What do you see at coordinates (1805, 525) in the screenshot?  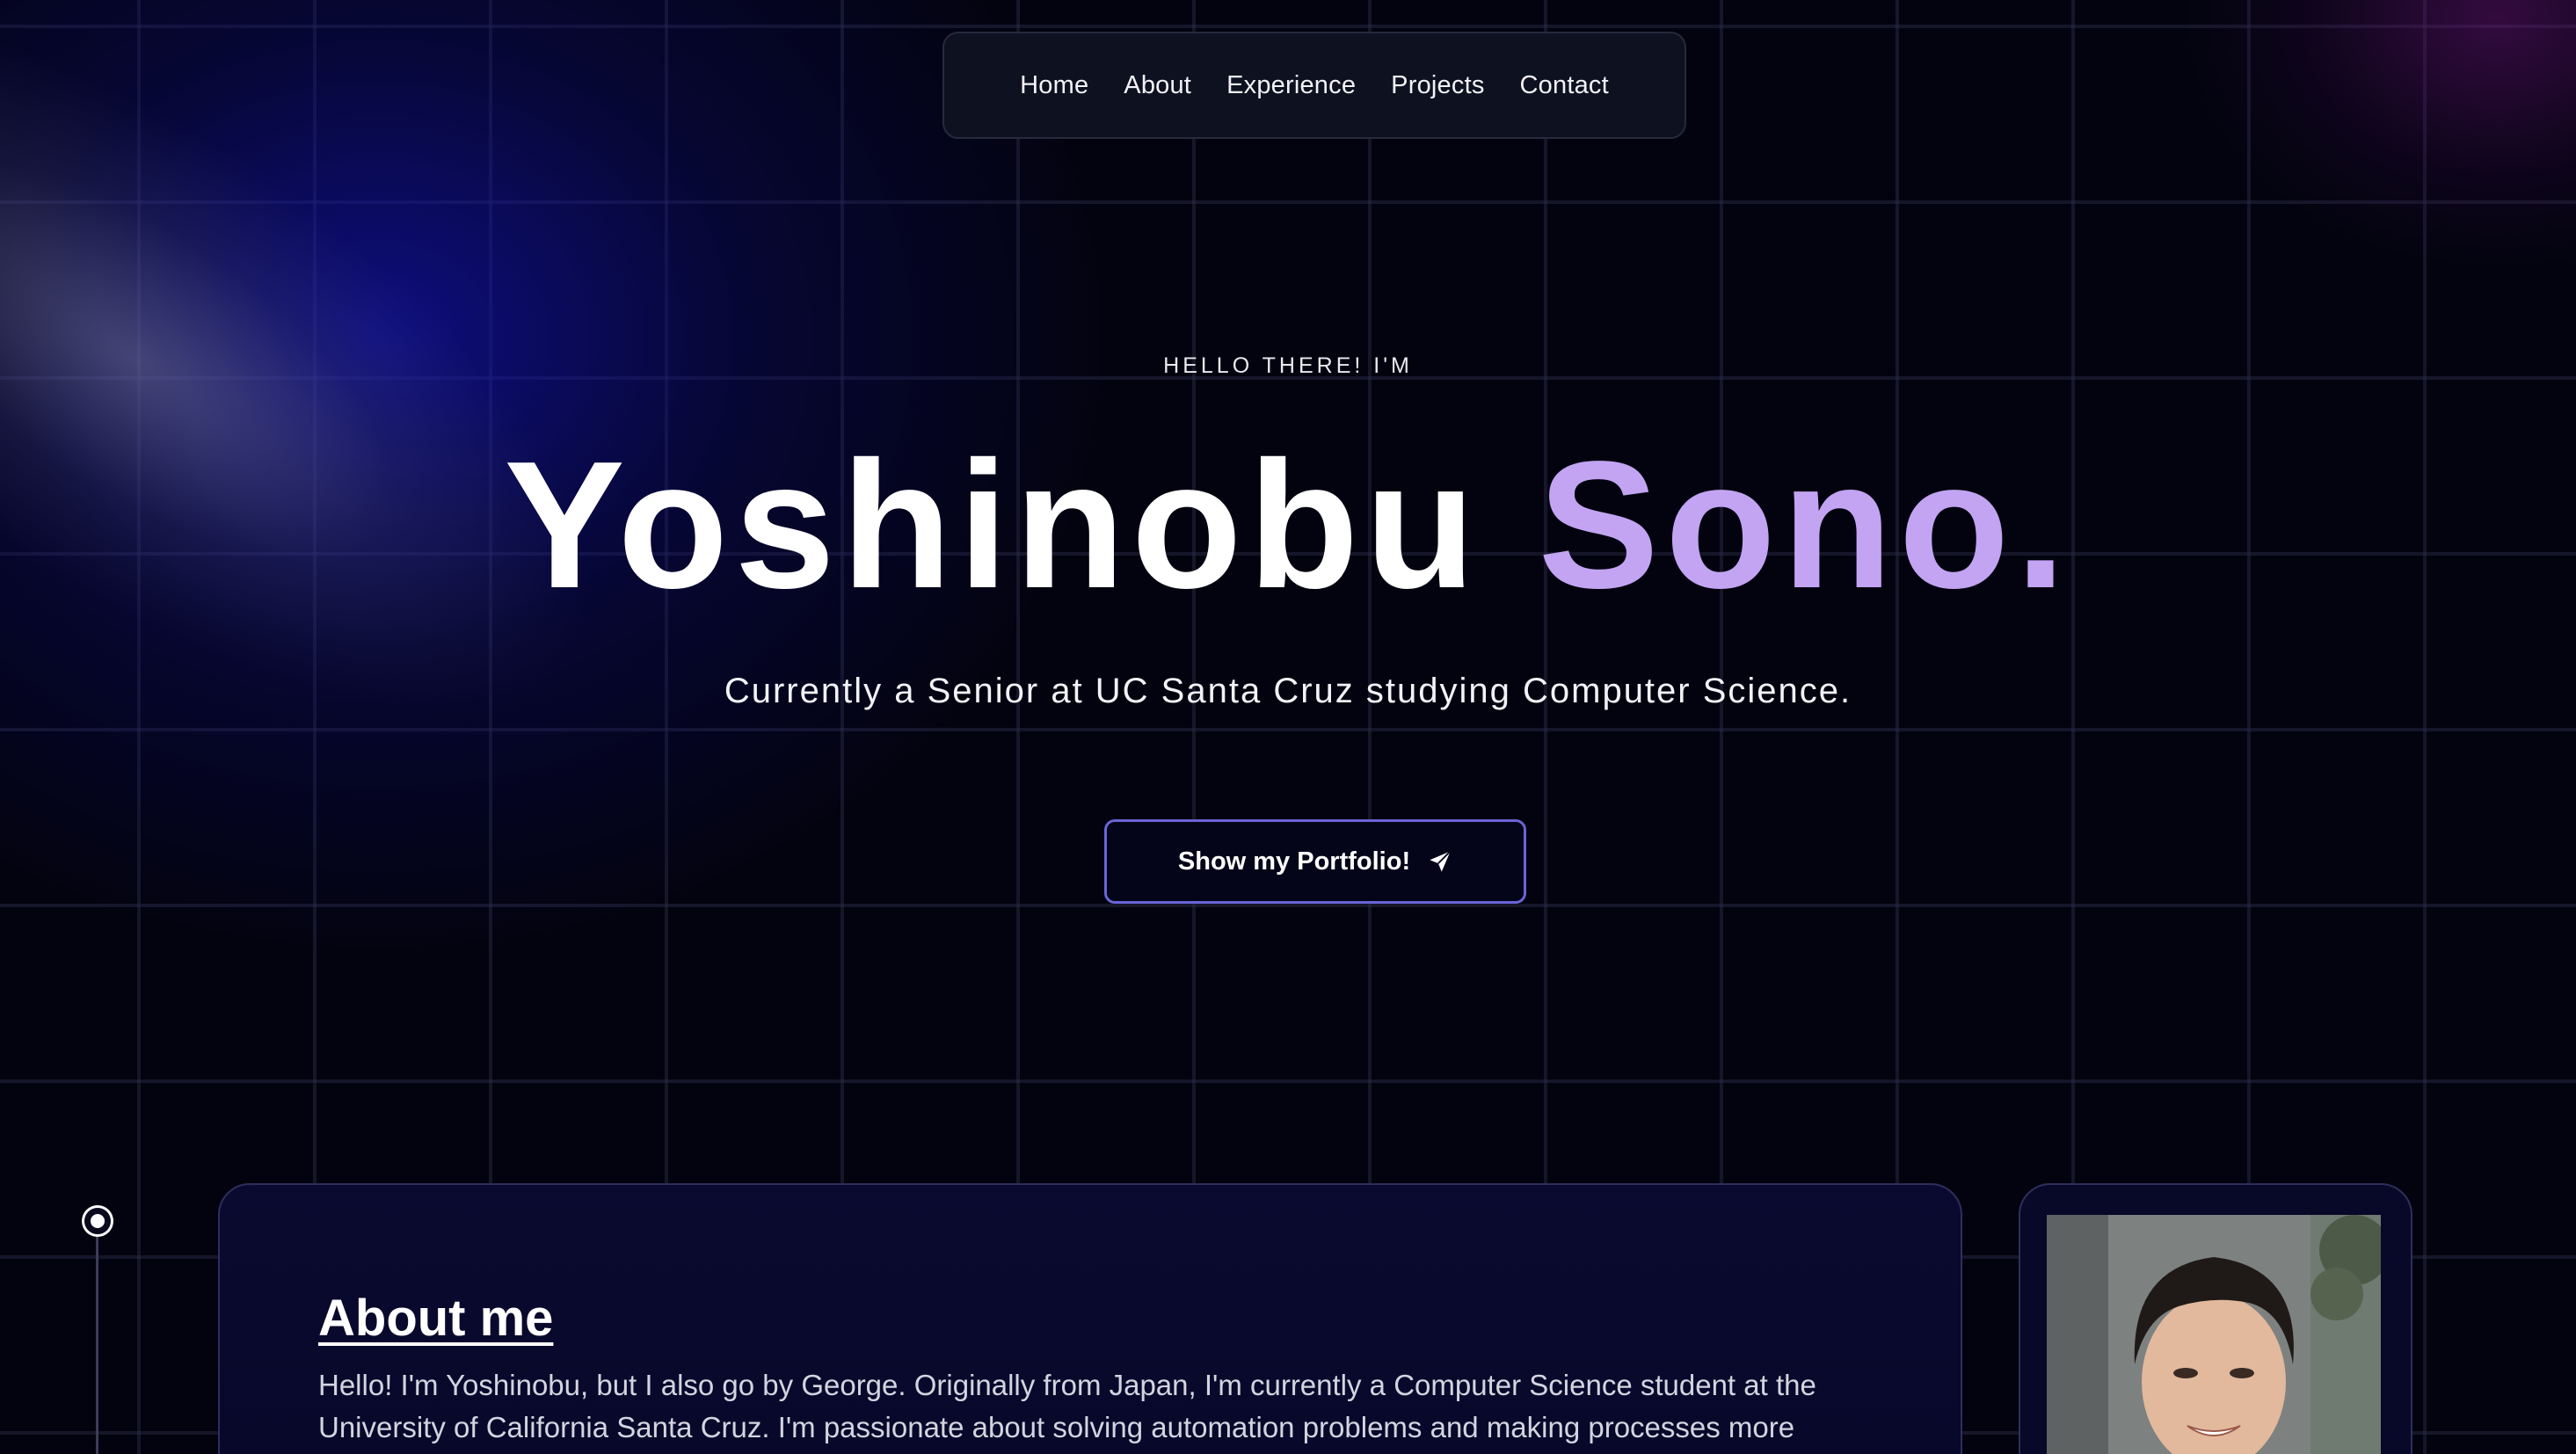 I see `hero-last-name: Sono.` at bounding box center [1805, 525].